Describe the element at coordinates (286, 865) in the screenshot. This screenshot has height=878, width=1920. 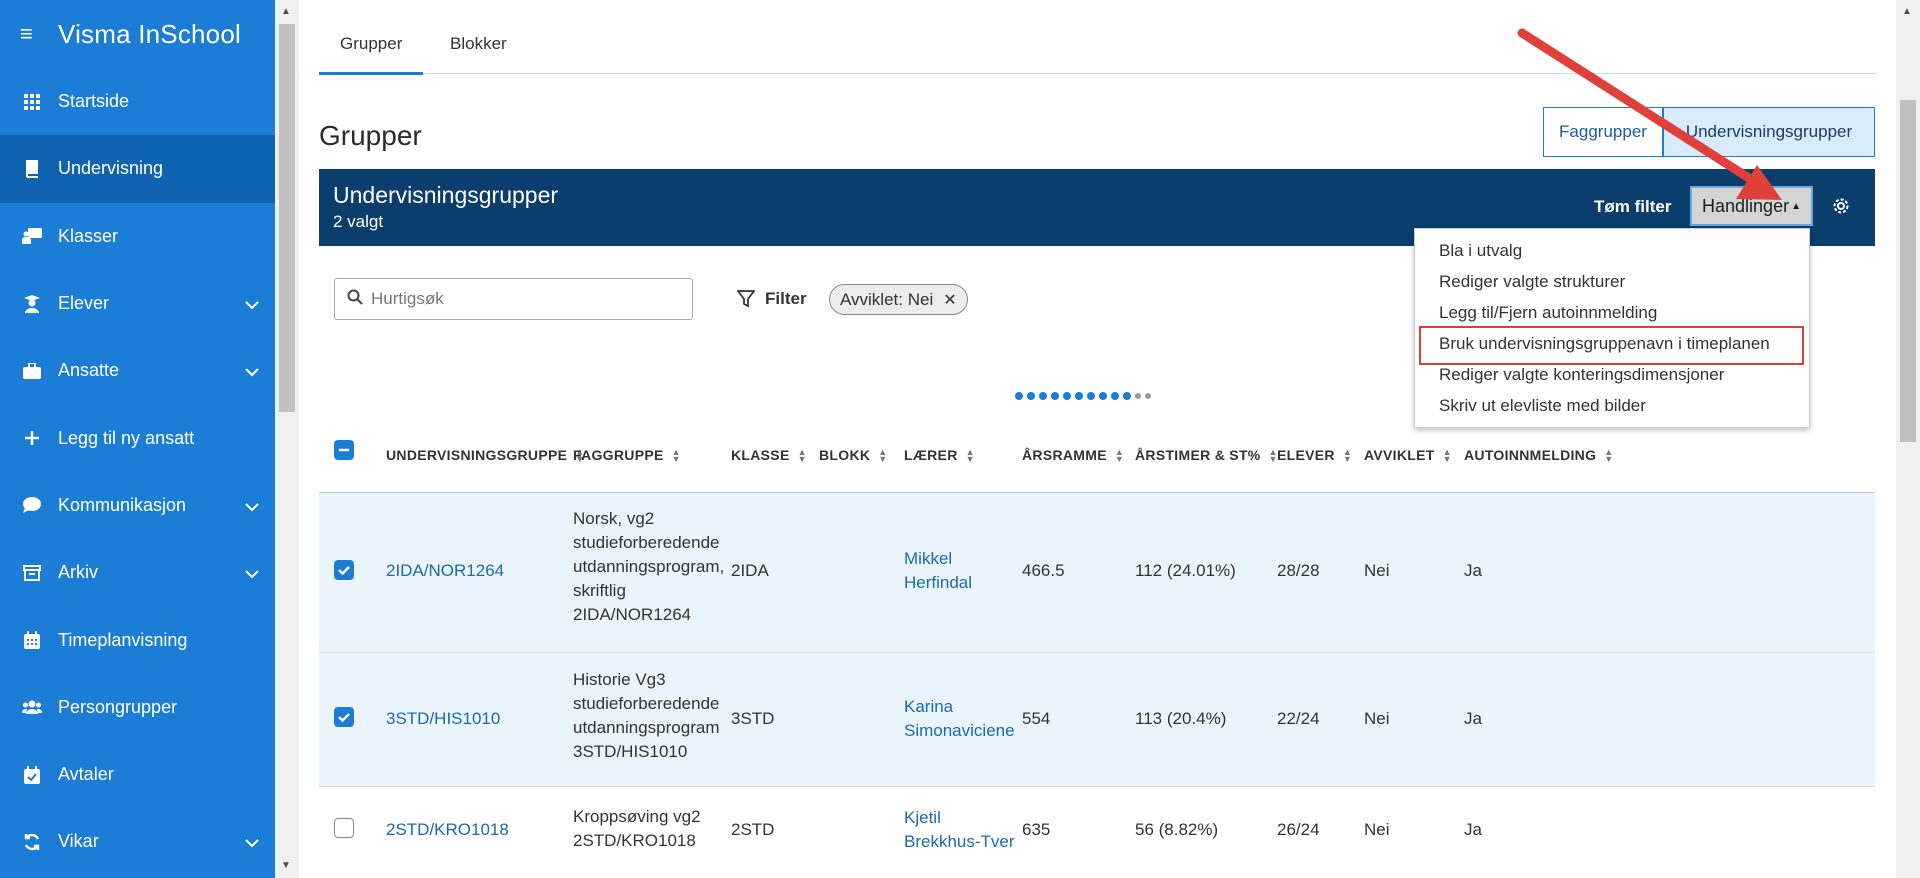
I see `scroll-down-arrow-icon: ▼` at that location.